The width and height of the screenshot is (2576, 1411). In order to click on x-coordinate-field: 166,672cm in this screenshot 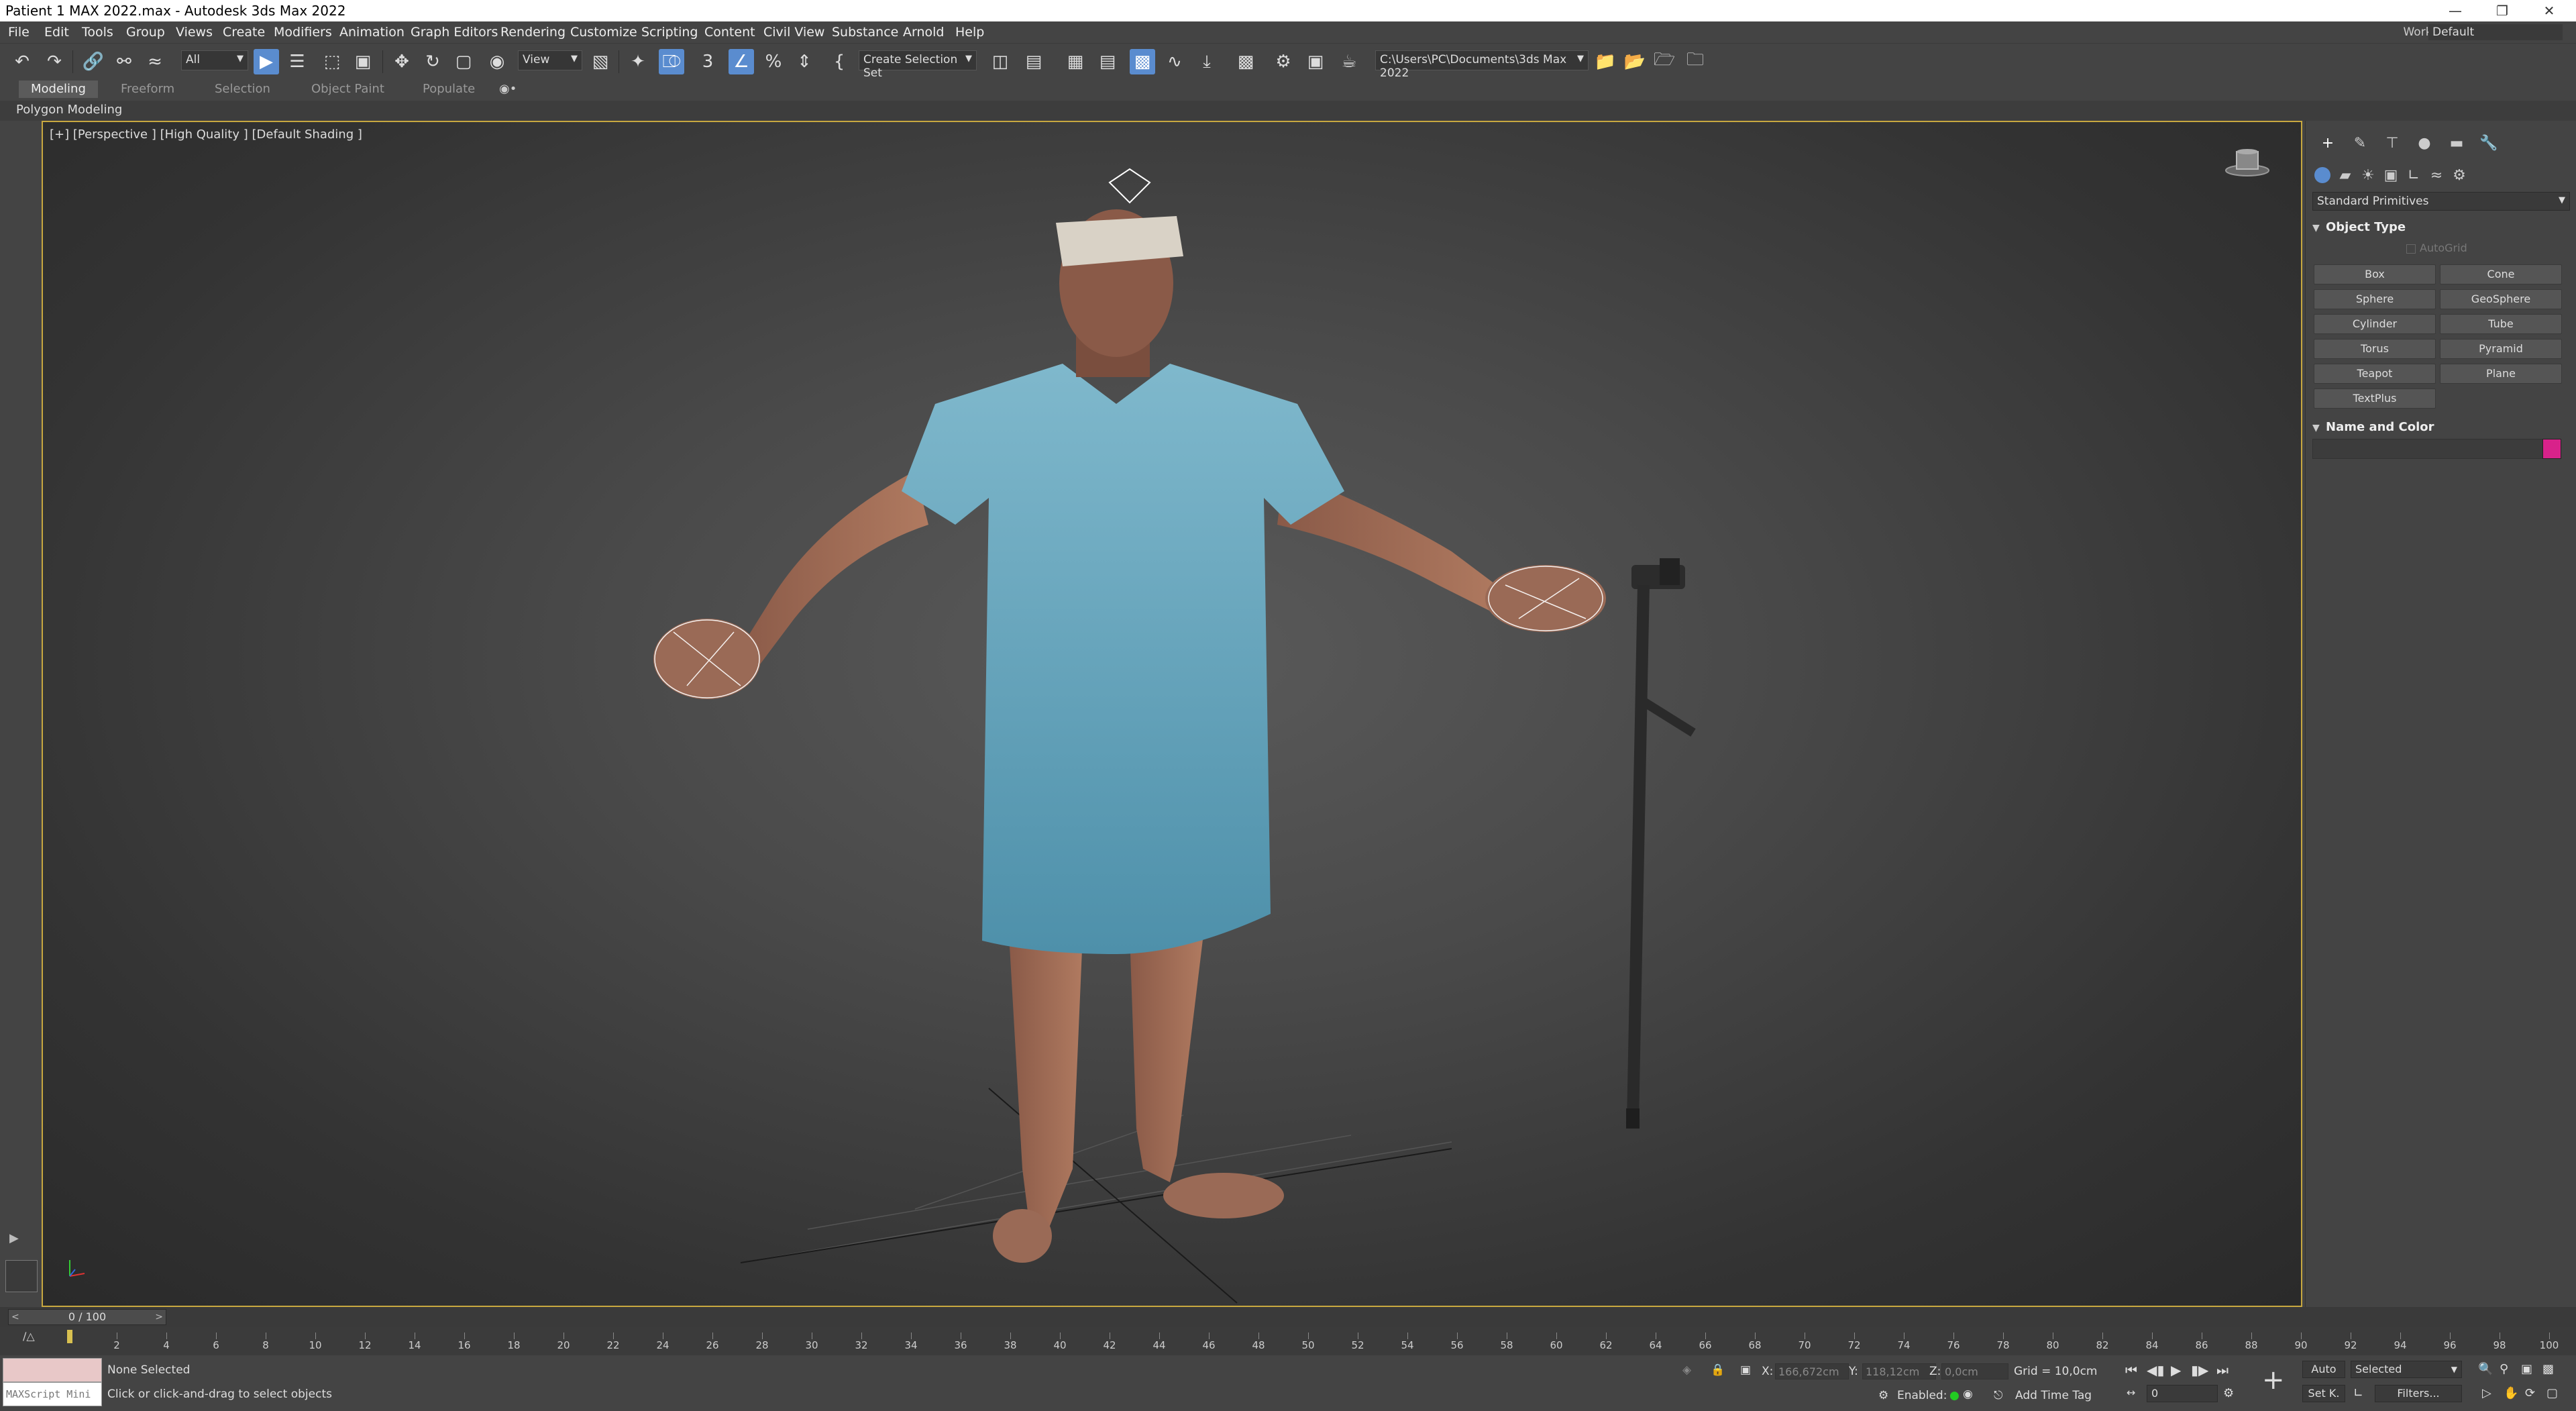, I will do `click(1812, 1371)`.